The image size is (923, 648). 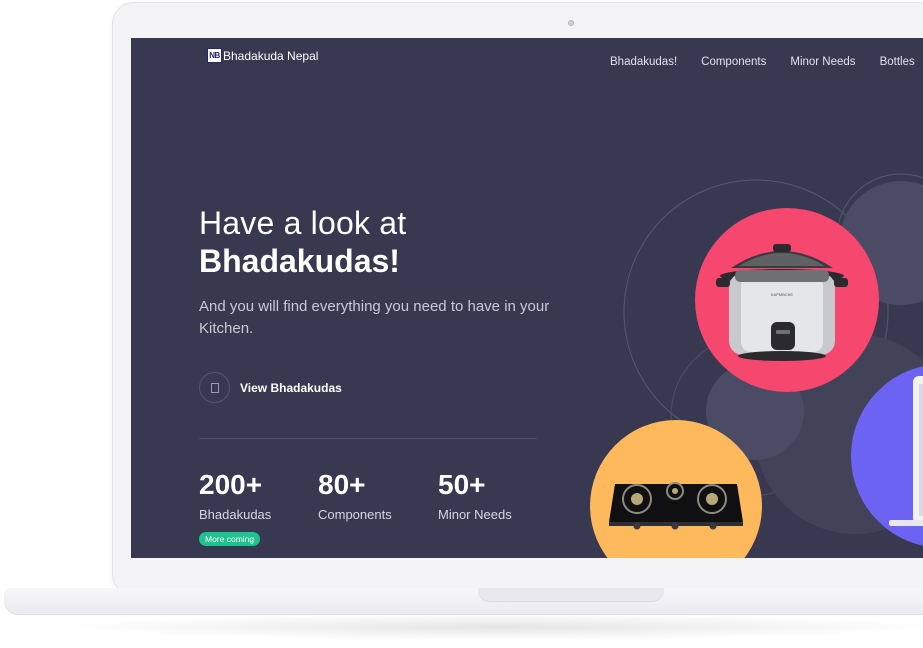 I want to click on stat-bhadakudas: 200+ Bhadakudas, so click(x=235, y=496).